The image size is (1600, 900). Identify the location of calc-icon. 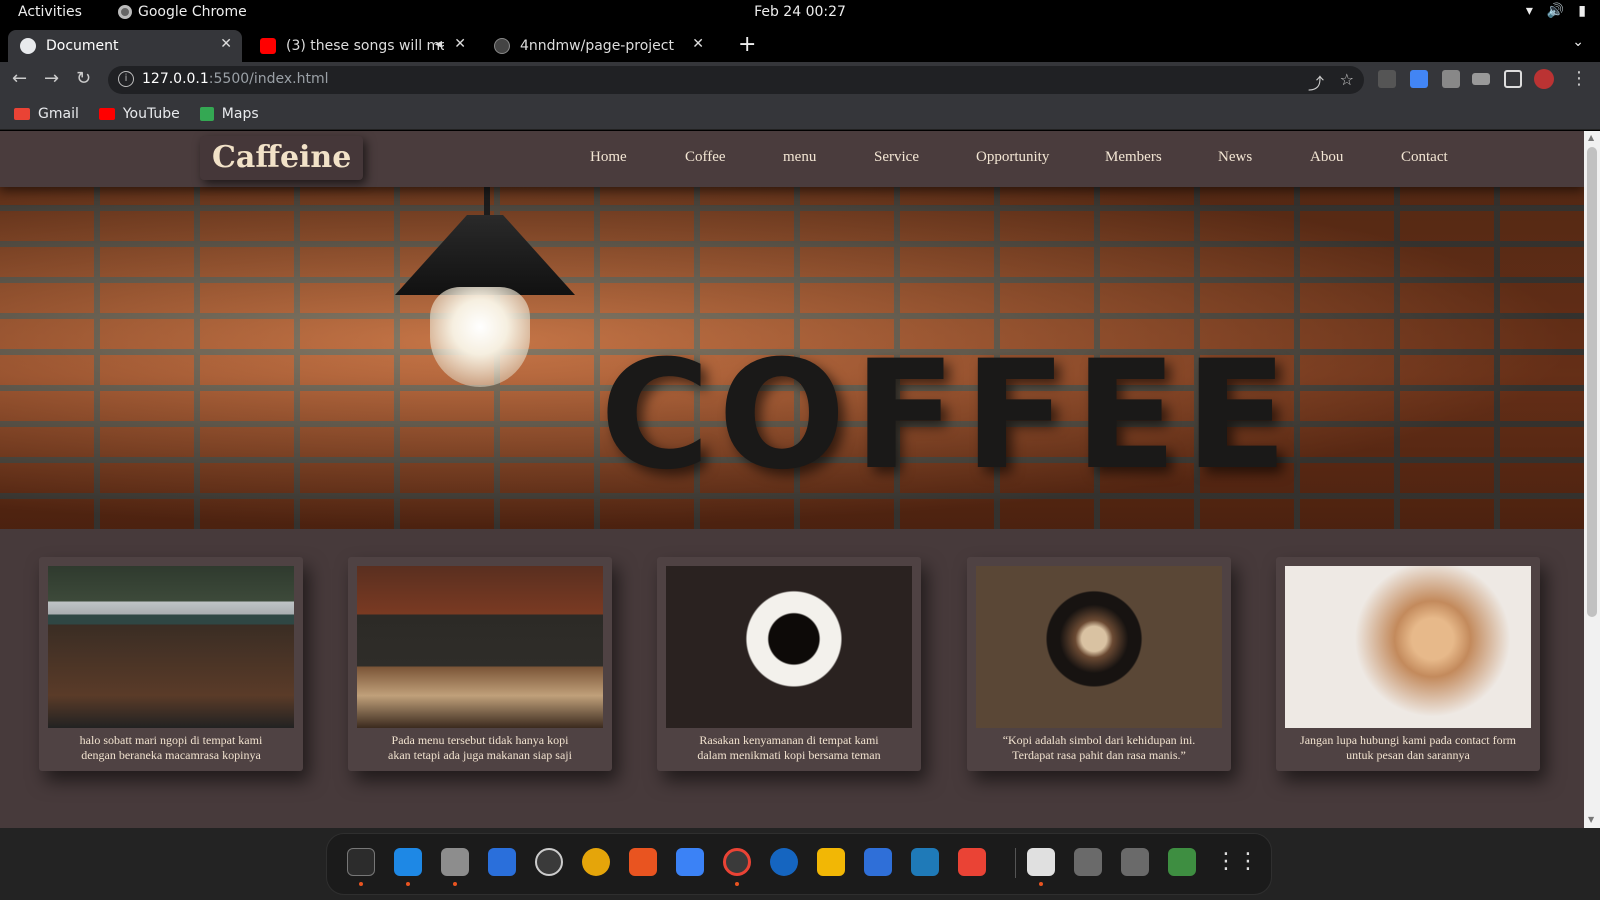
(831, 862).